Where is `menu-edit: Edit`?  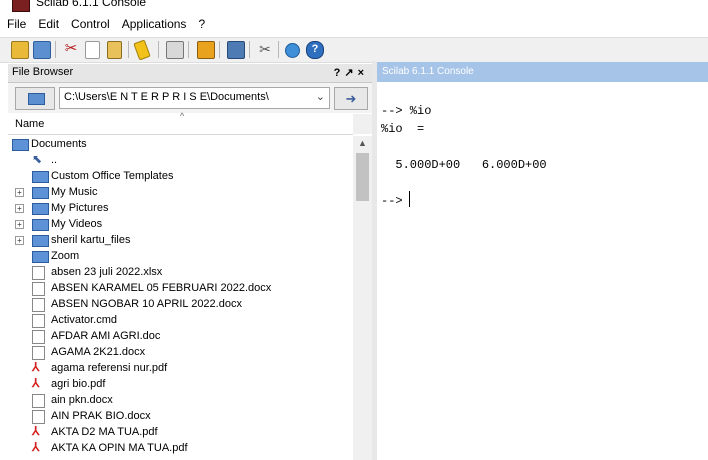 menu-edit: Edit is located at coordinates (48, 22).